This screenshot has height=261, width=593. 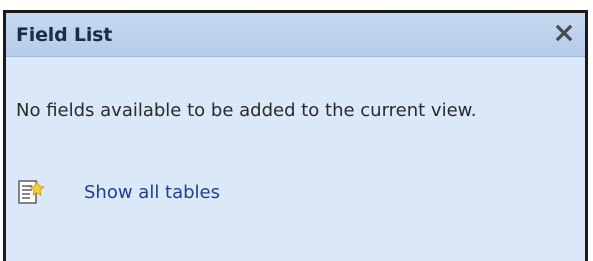 I want to click on show-all-tables-row: Show all tables, so click(x=118, y=192).